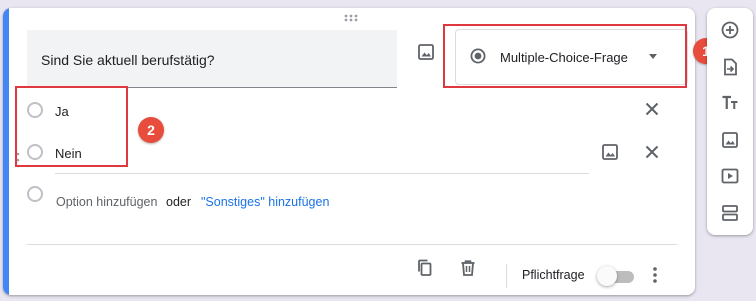  Describe the element at coordinates (352, 244) in the screenshot. I see `footer-divider` at that location.